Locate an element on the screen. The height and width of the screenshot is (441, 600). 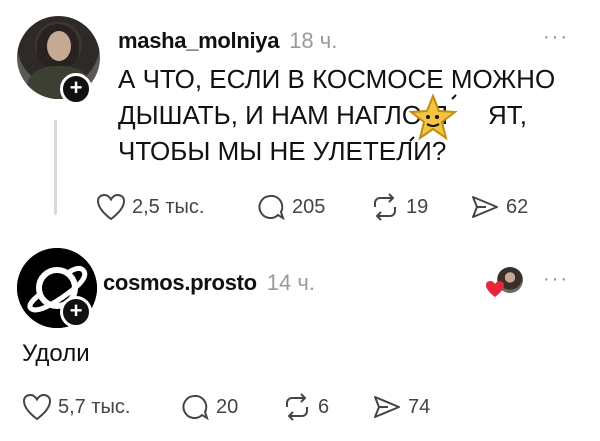
timestamp: 14 ч. is located at coordinates (290, 282).